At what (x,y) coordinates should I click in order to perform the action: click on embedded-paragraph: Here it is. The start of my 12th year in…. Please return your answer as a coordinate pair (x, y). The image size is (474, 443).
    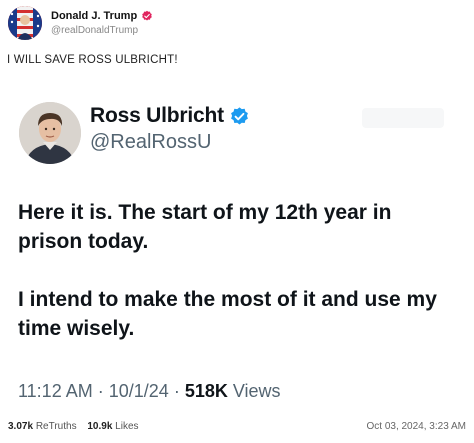
    Looking at the image, I should click on (205, 227).